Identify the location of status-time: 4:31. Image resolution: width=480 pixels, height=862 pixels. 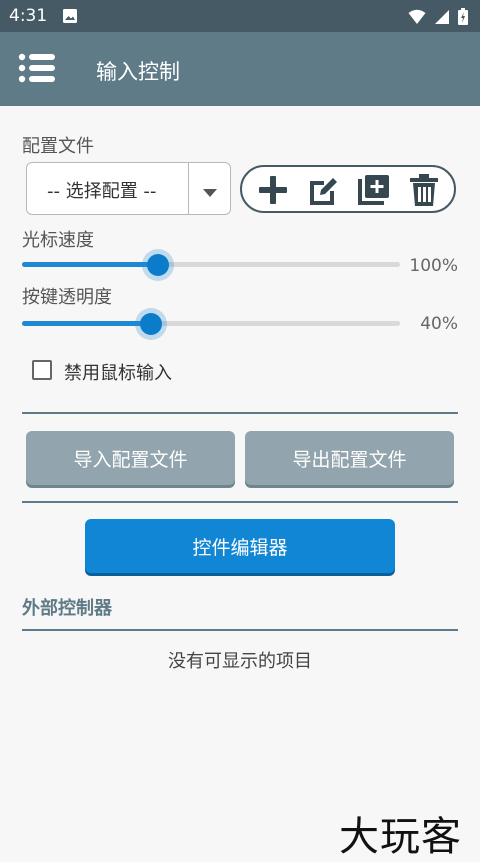
(28, 16).